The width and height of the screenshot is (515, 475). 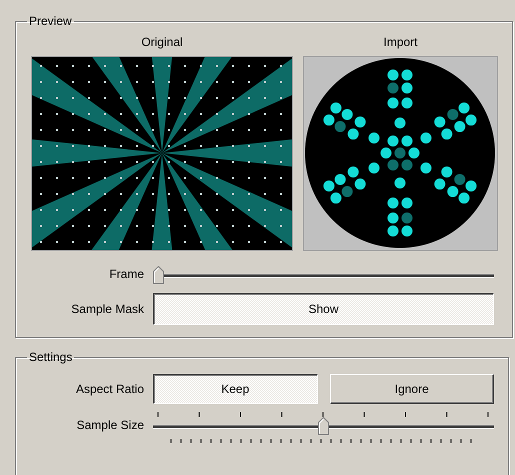 I want to click on sample-size-slider, so click(x=323, y=425).